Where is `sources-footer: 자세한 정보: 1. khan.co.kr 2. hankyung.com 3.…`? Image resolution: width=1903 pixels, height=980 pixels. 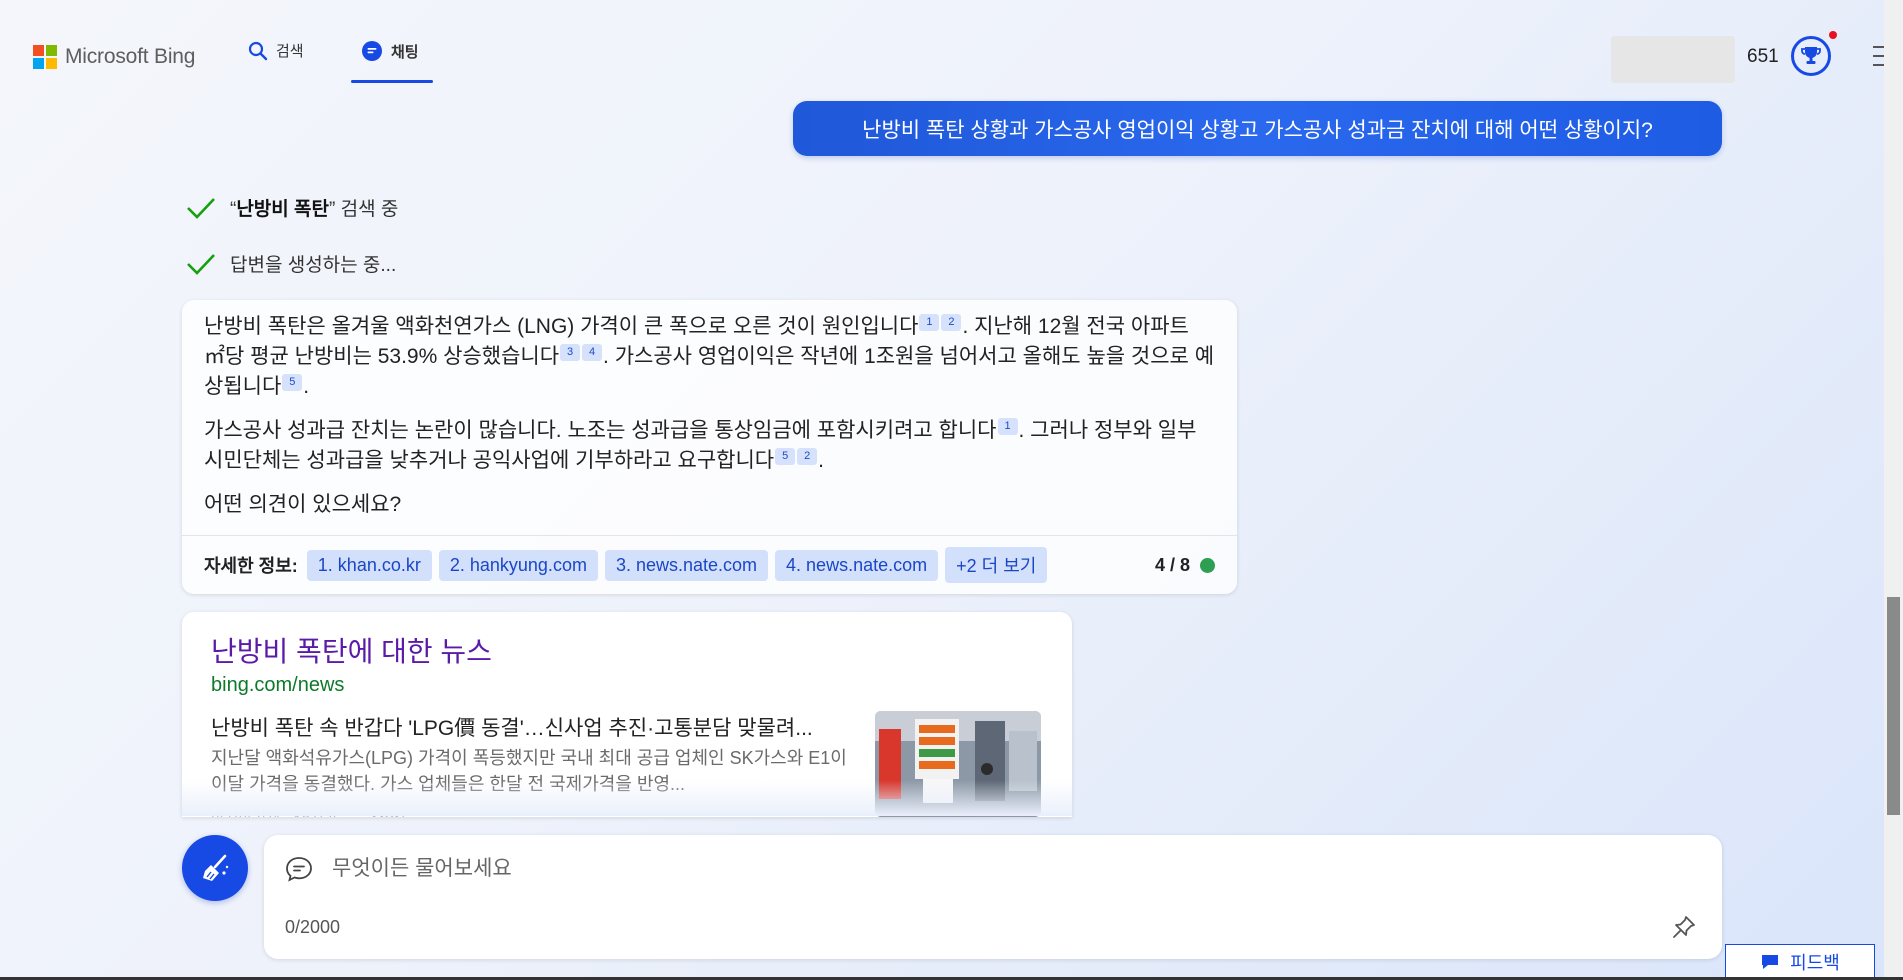
sources-footer: 자세한 정보: 1. khan.co.kr 2. hankyung.com 3.… is located at coordinates (709, 564).